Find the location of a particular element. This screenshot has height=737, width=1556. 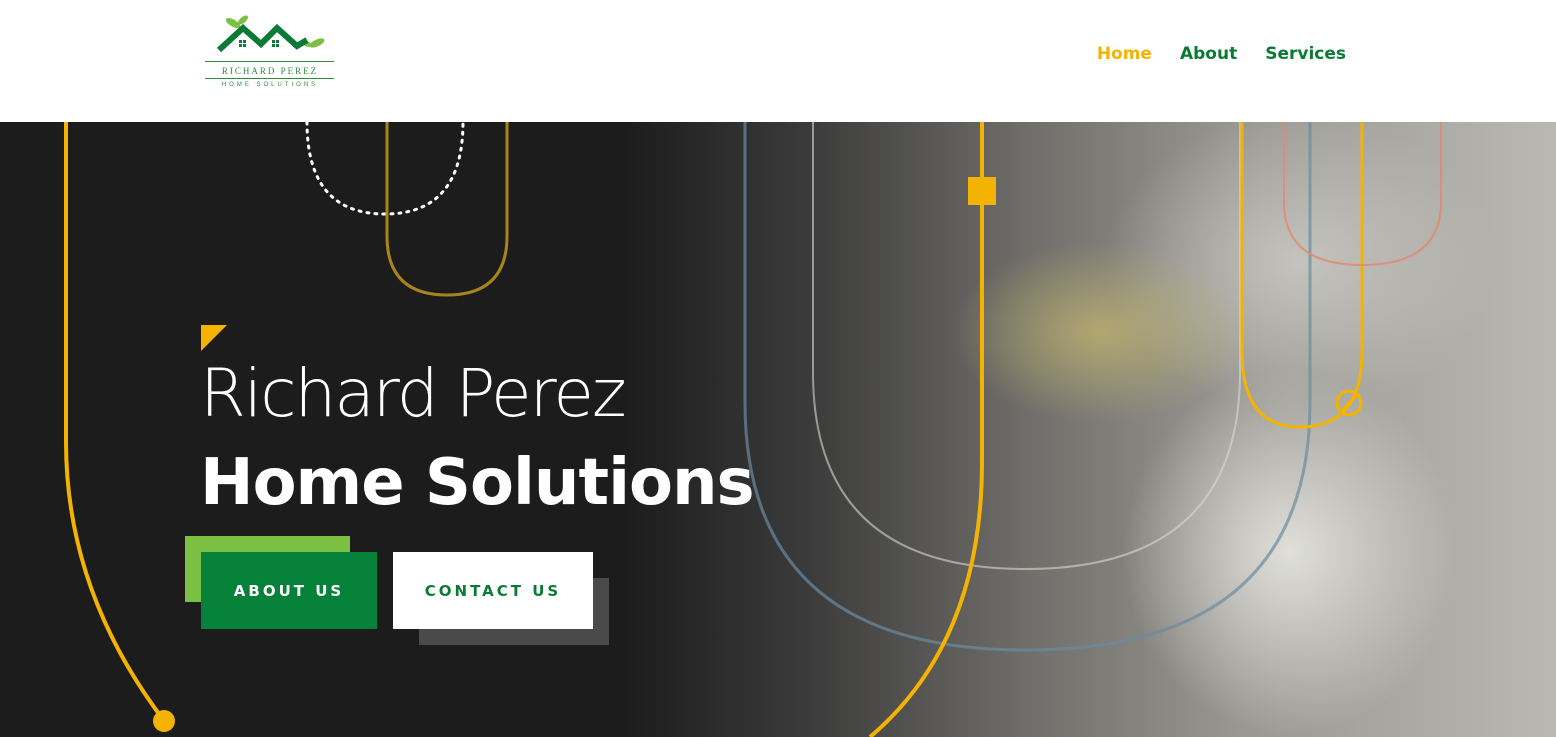

logo: RICHARD PEREZ HOME SOLUTIONS is located at coordinates (270, 53).